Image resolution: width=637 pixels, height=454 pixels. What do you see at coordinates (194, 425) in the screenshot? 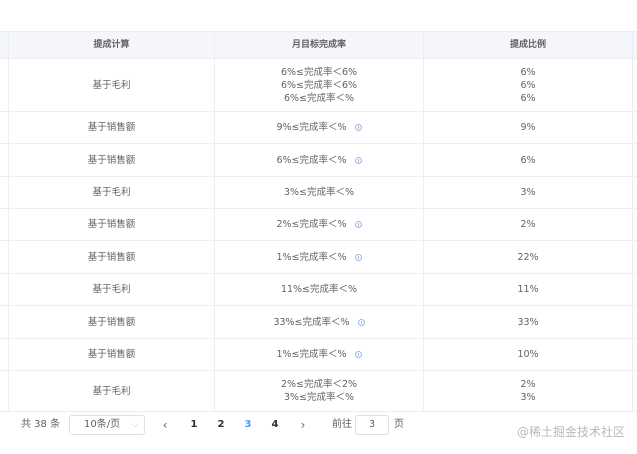
I see `page-1: 1` at bounding box center [194, 425].